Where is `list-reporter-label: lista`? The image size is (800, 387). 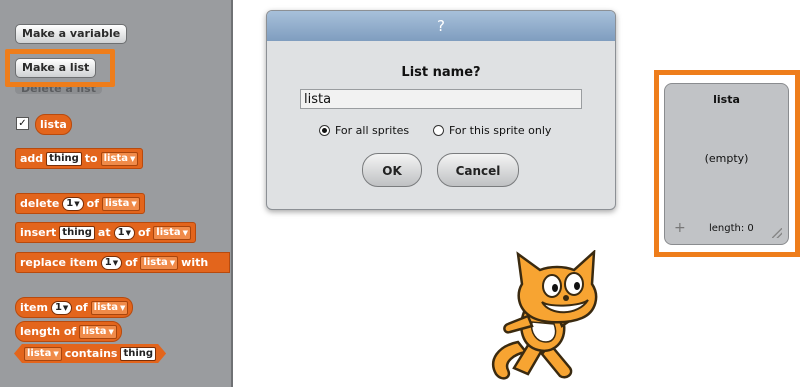
list-reporter-label: lista is located at coordinates (53, 124).